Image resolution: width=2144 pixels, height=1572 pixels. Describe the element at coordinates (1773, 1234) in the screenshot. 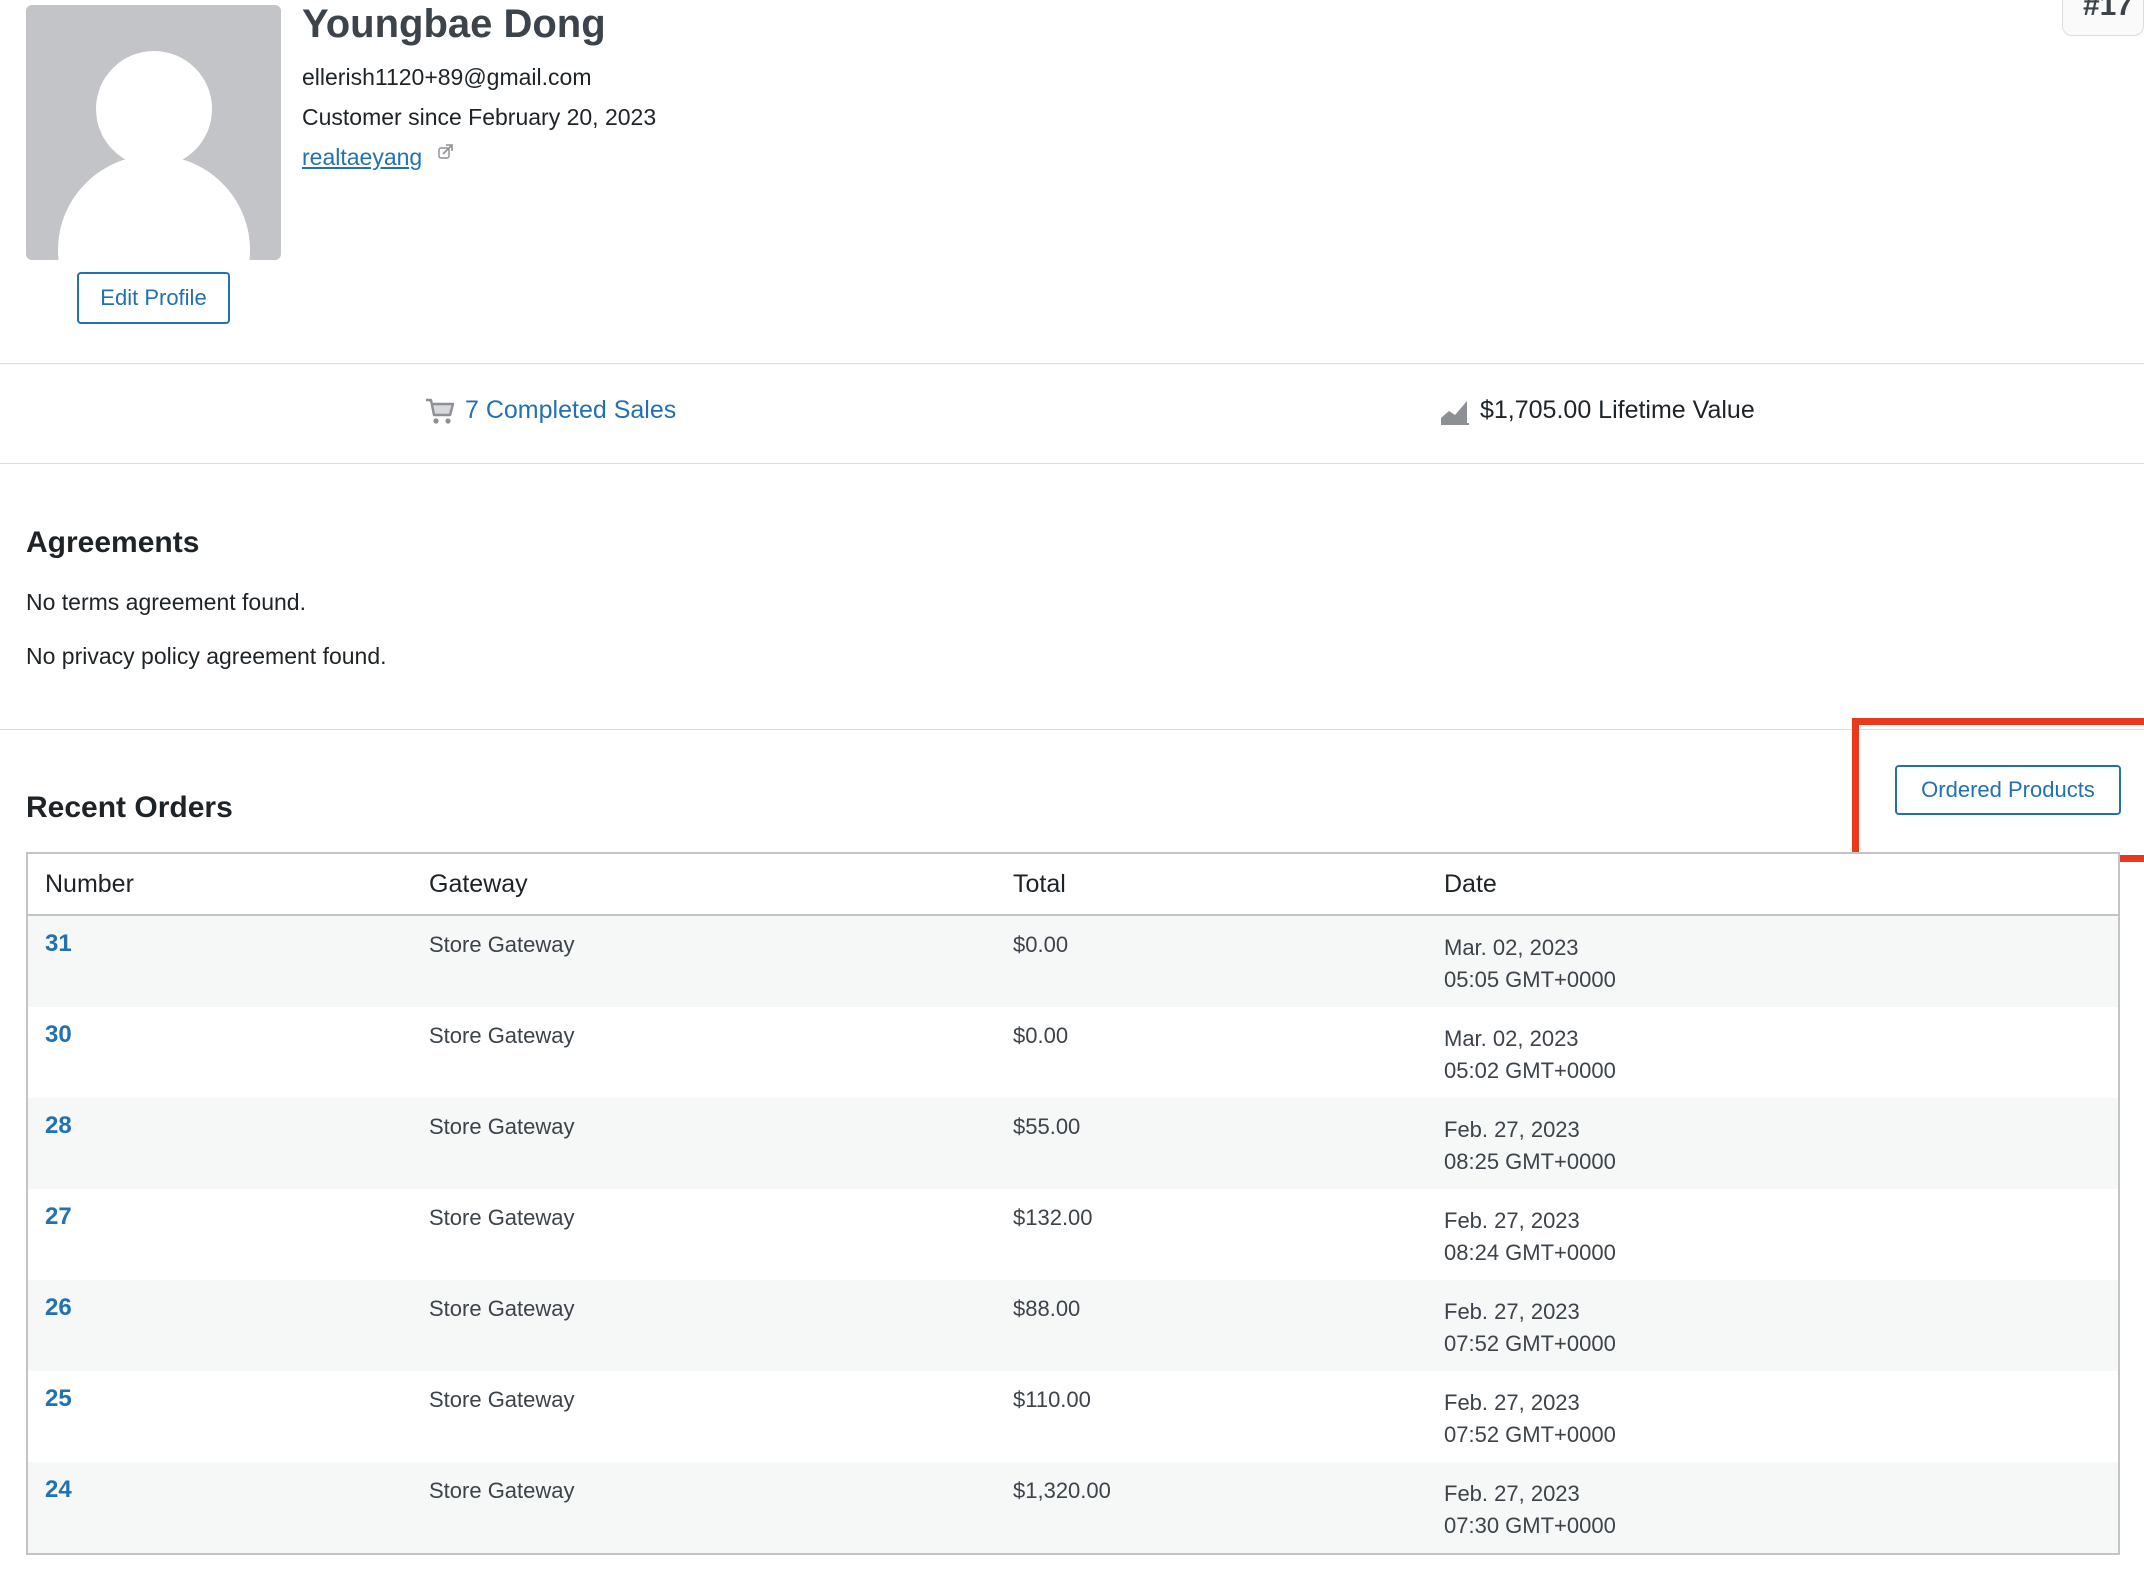

I see `order-date: Feb. 27, 2023 08:24 GMT+0000` at that location.